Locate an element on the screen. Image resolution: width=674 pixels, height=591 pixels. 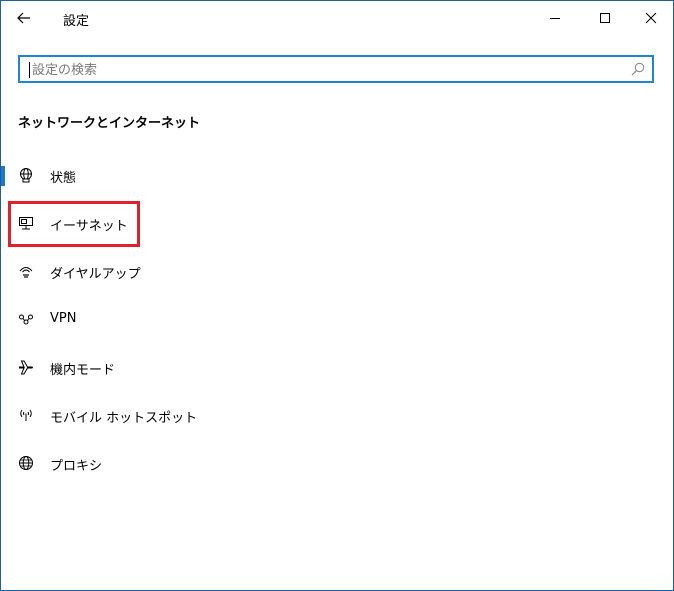
nav-item-status: 状態 is located at coordinates (151, 175).